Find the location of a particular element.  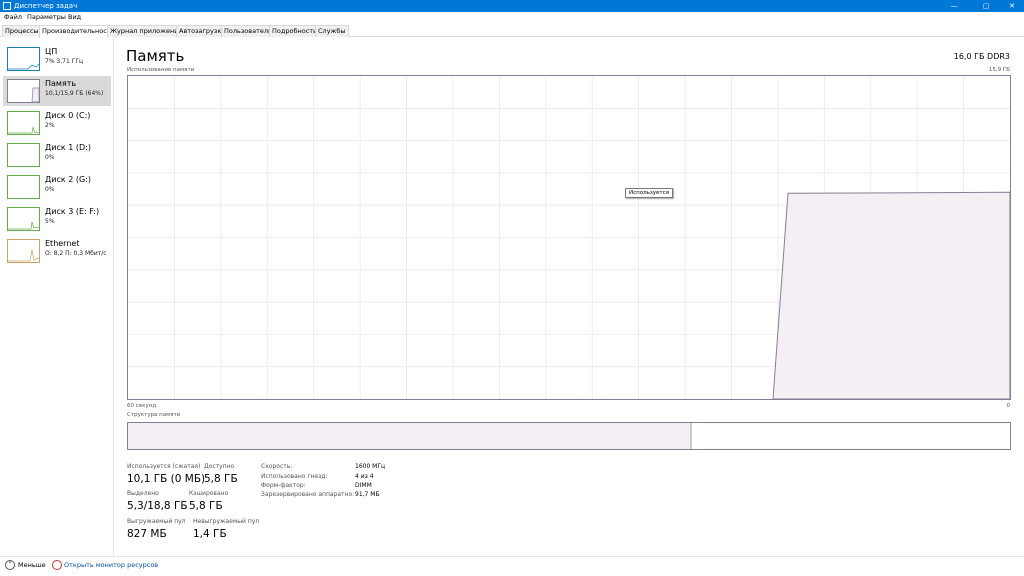

committed-label: Выделено is located at coordinates (143, 493).